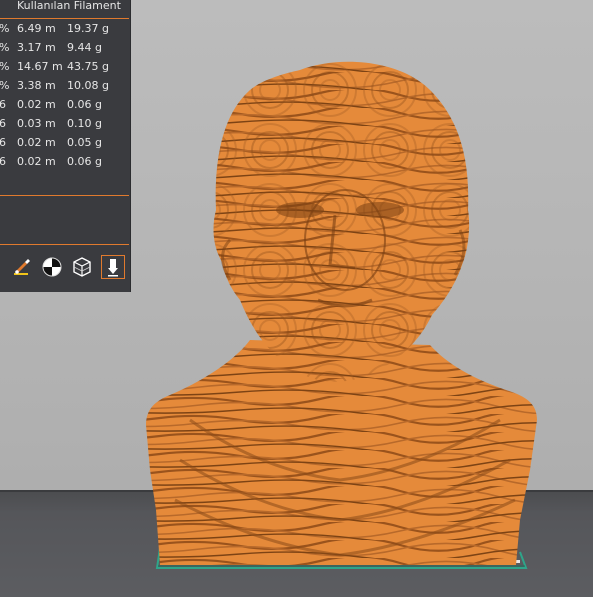  I want to click on wireframe-view-button, so click(82, 267).